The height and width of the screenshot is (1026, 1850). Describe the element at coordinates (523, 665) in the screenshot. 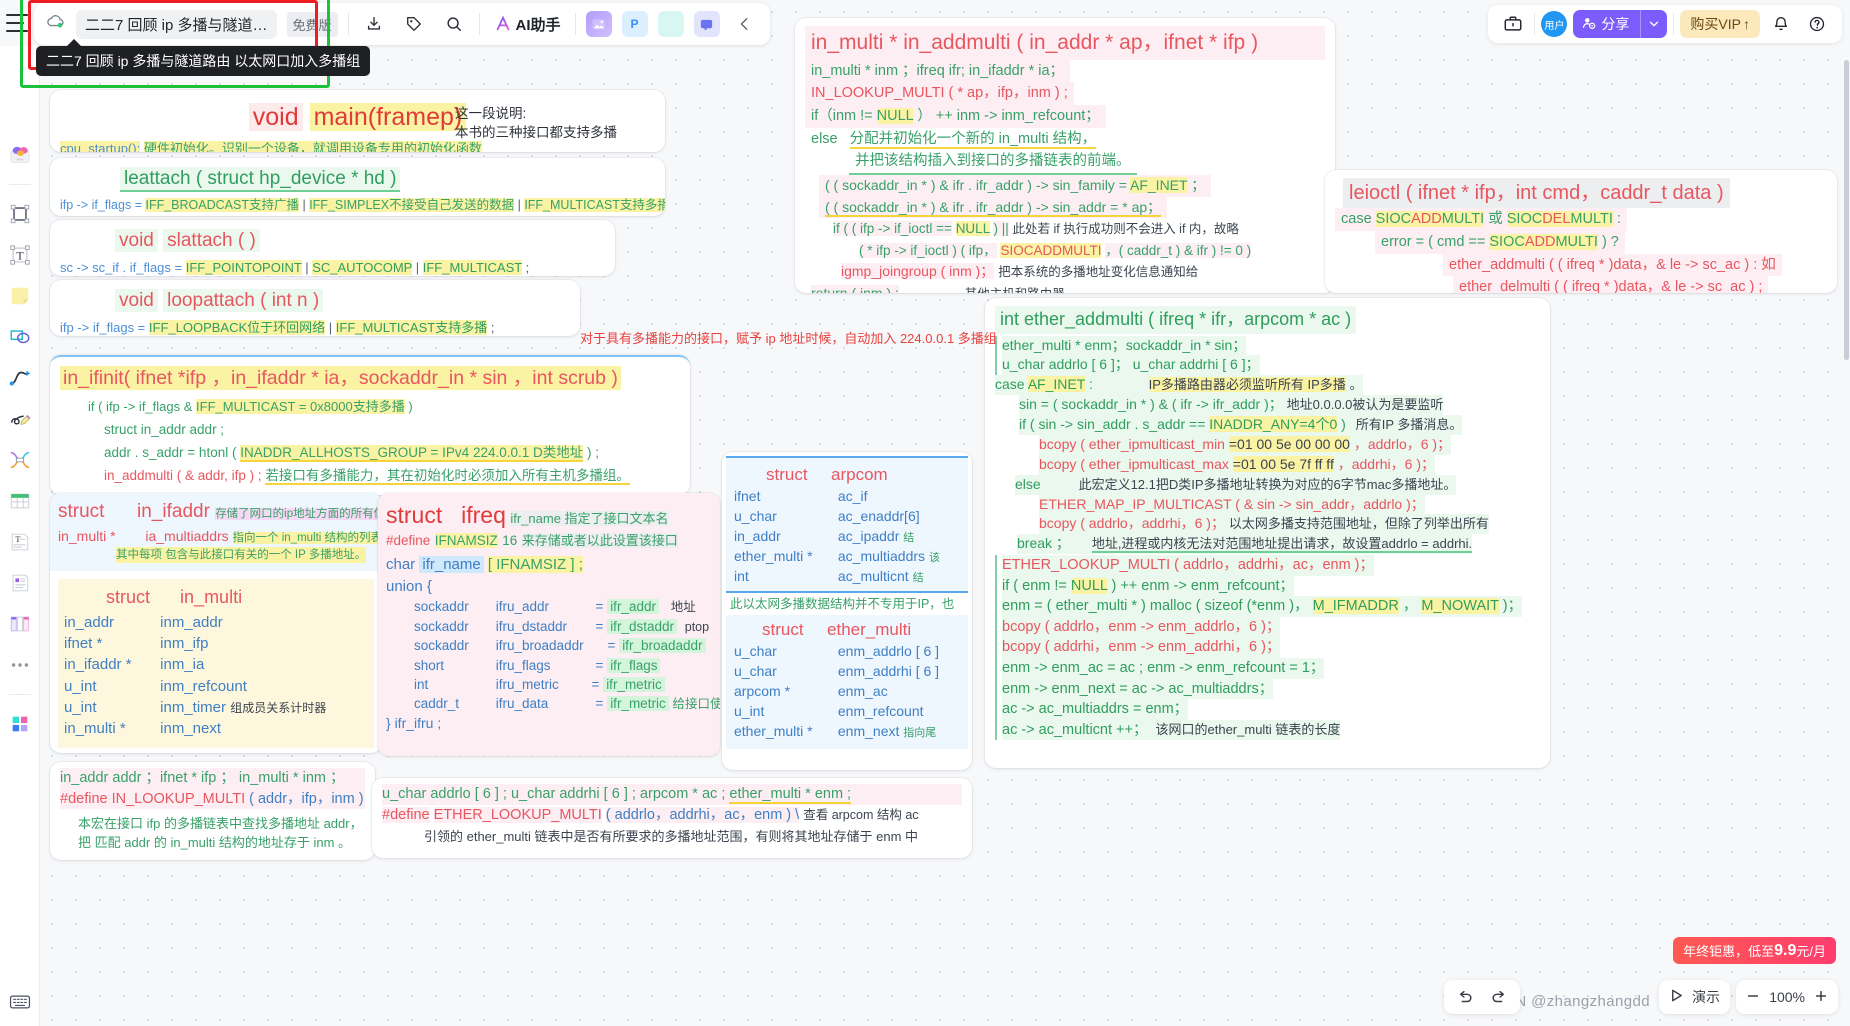

I see `ifreq-field-name: ifru_flags` at that location.